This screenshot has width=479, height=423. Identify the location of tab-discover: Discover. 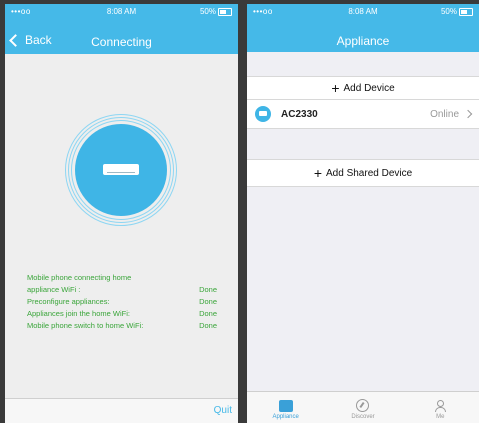
(362, 407).